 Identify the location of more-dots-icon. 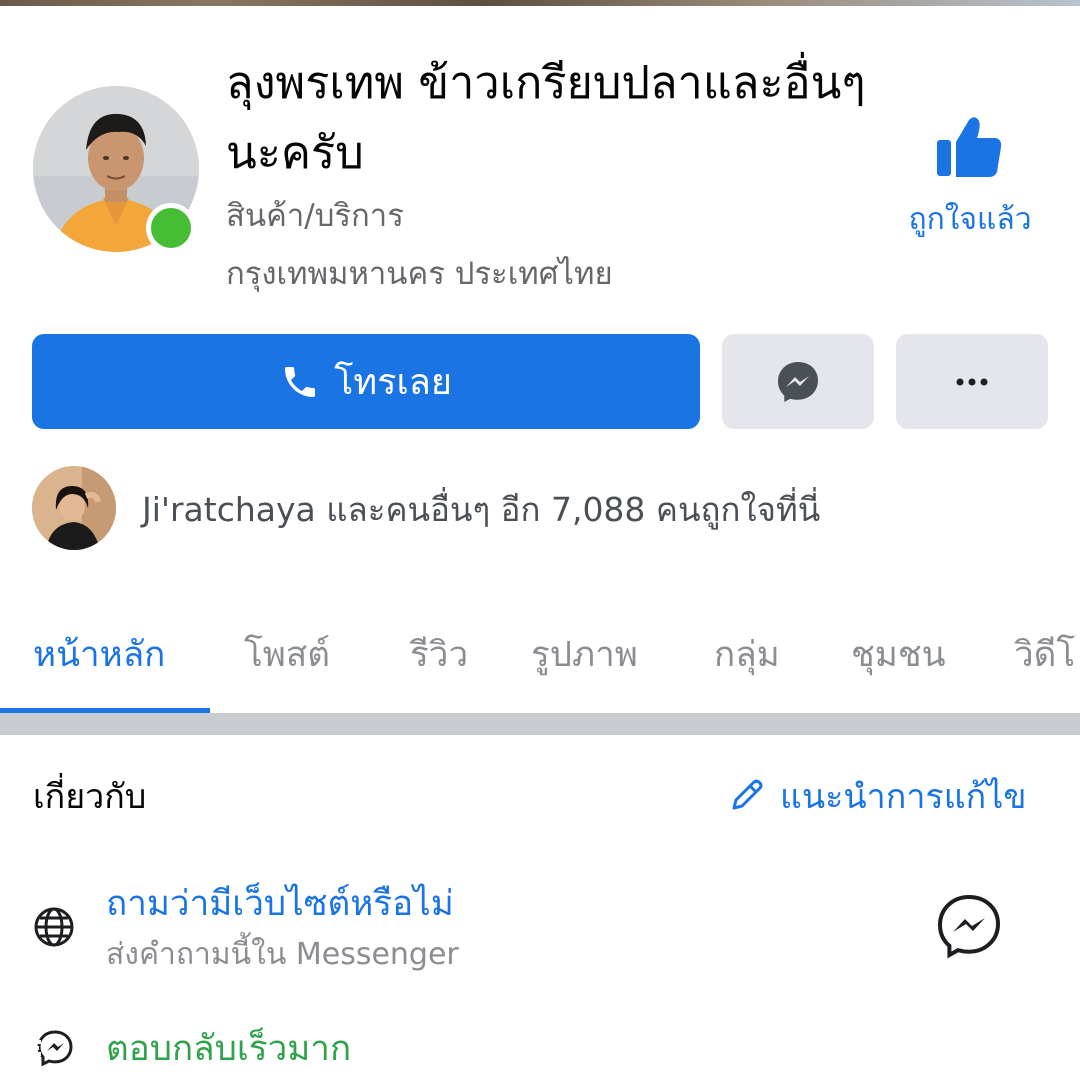
(972, 381).